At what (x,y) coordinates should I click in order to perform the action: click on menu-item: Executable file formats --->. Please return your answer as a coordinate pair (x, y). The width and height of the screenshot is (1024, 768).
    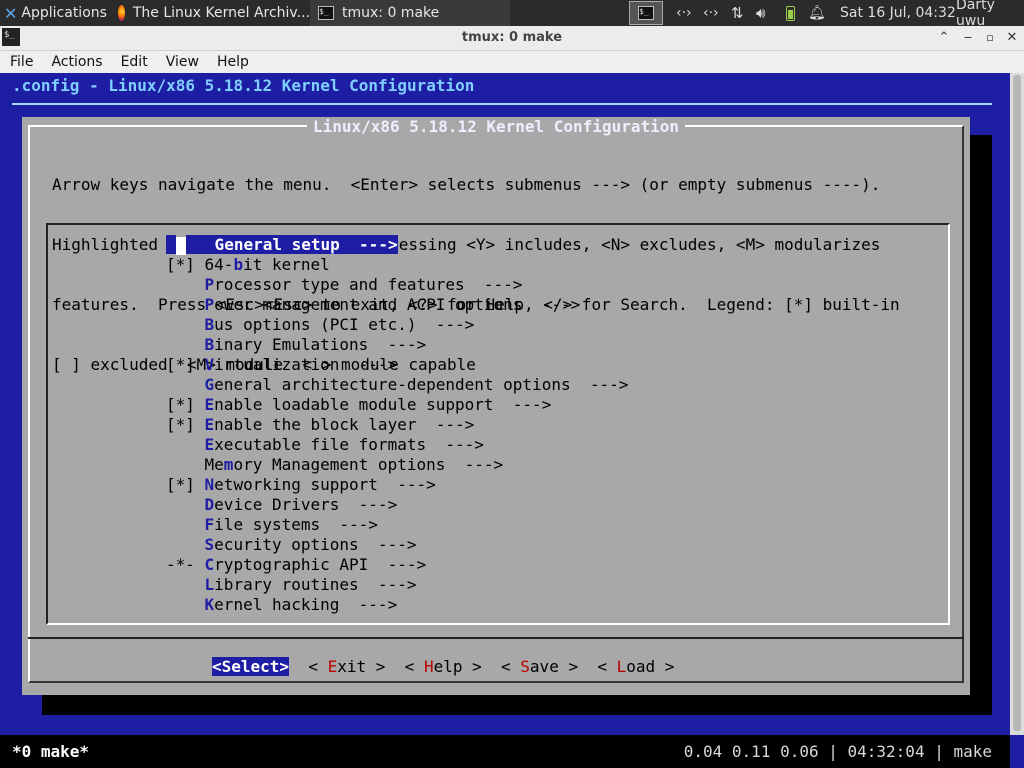
    Looking at the image, I should click on (397, 445).